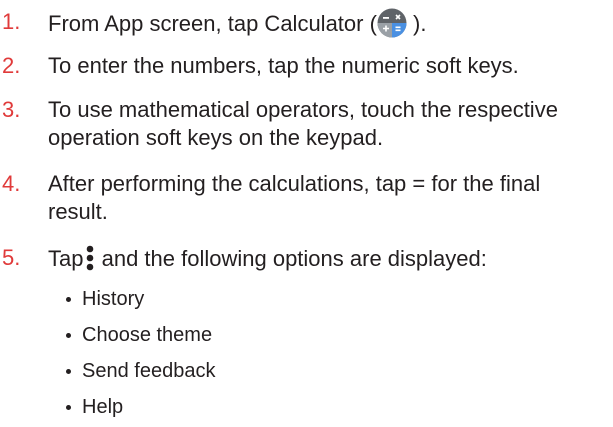  What do you see at coordinates (89, 258) in the screenshot?
I see `more-options-icon` at bounding box center [89, 258].